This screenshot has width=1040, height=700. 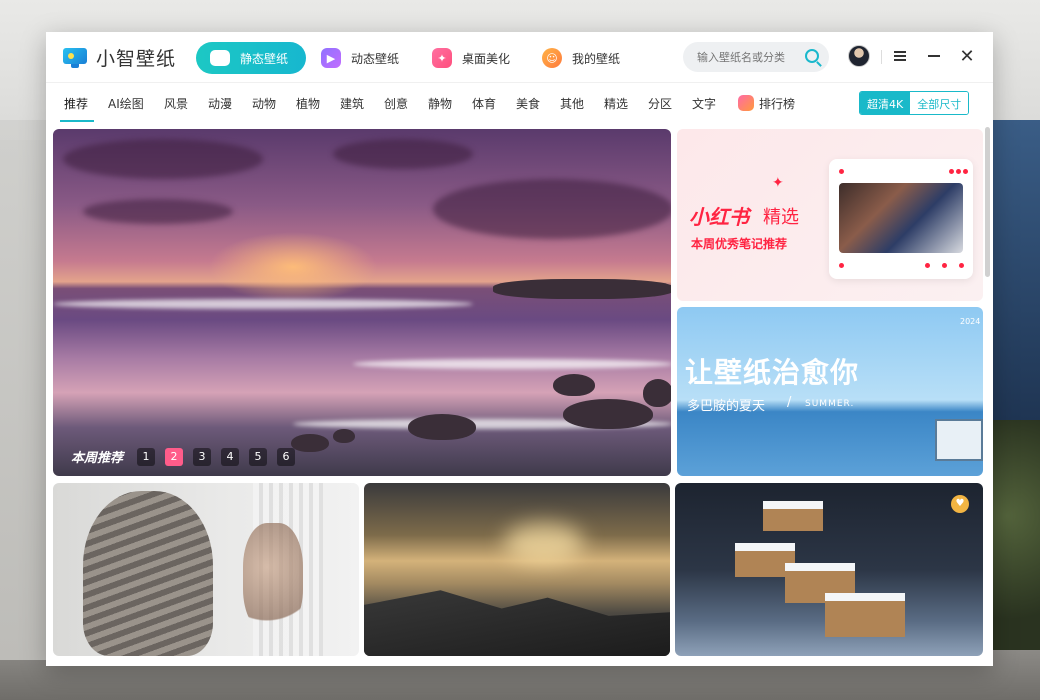 What do you see at coordinates (719, 217) in the screenshot?
I see `xhs-brand: 小红书` at bounding box center [719, 217].